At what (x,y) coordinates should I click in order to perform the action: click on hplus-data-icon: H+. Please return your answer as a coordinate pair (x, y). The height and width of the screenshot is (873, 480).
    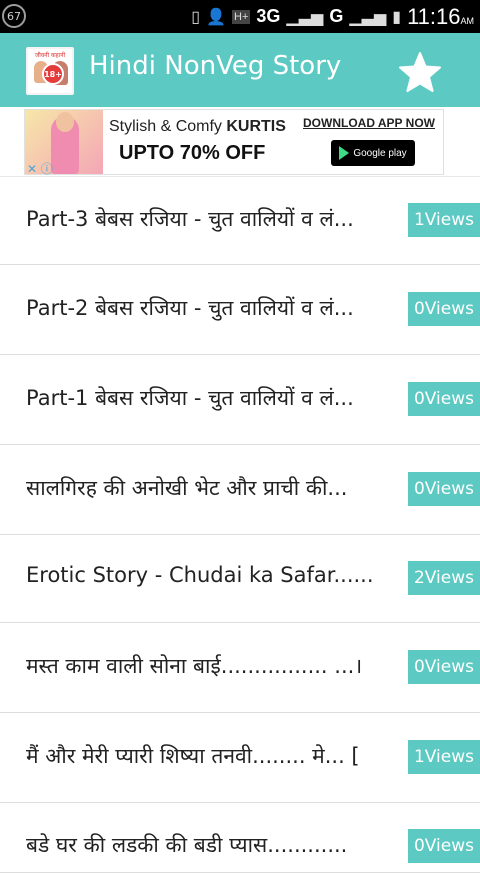
    Looking at the image, I should click on (241, 16).